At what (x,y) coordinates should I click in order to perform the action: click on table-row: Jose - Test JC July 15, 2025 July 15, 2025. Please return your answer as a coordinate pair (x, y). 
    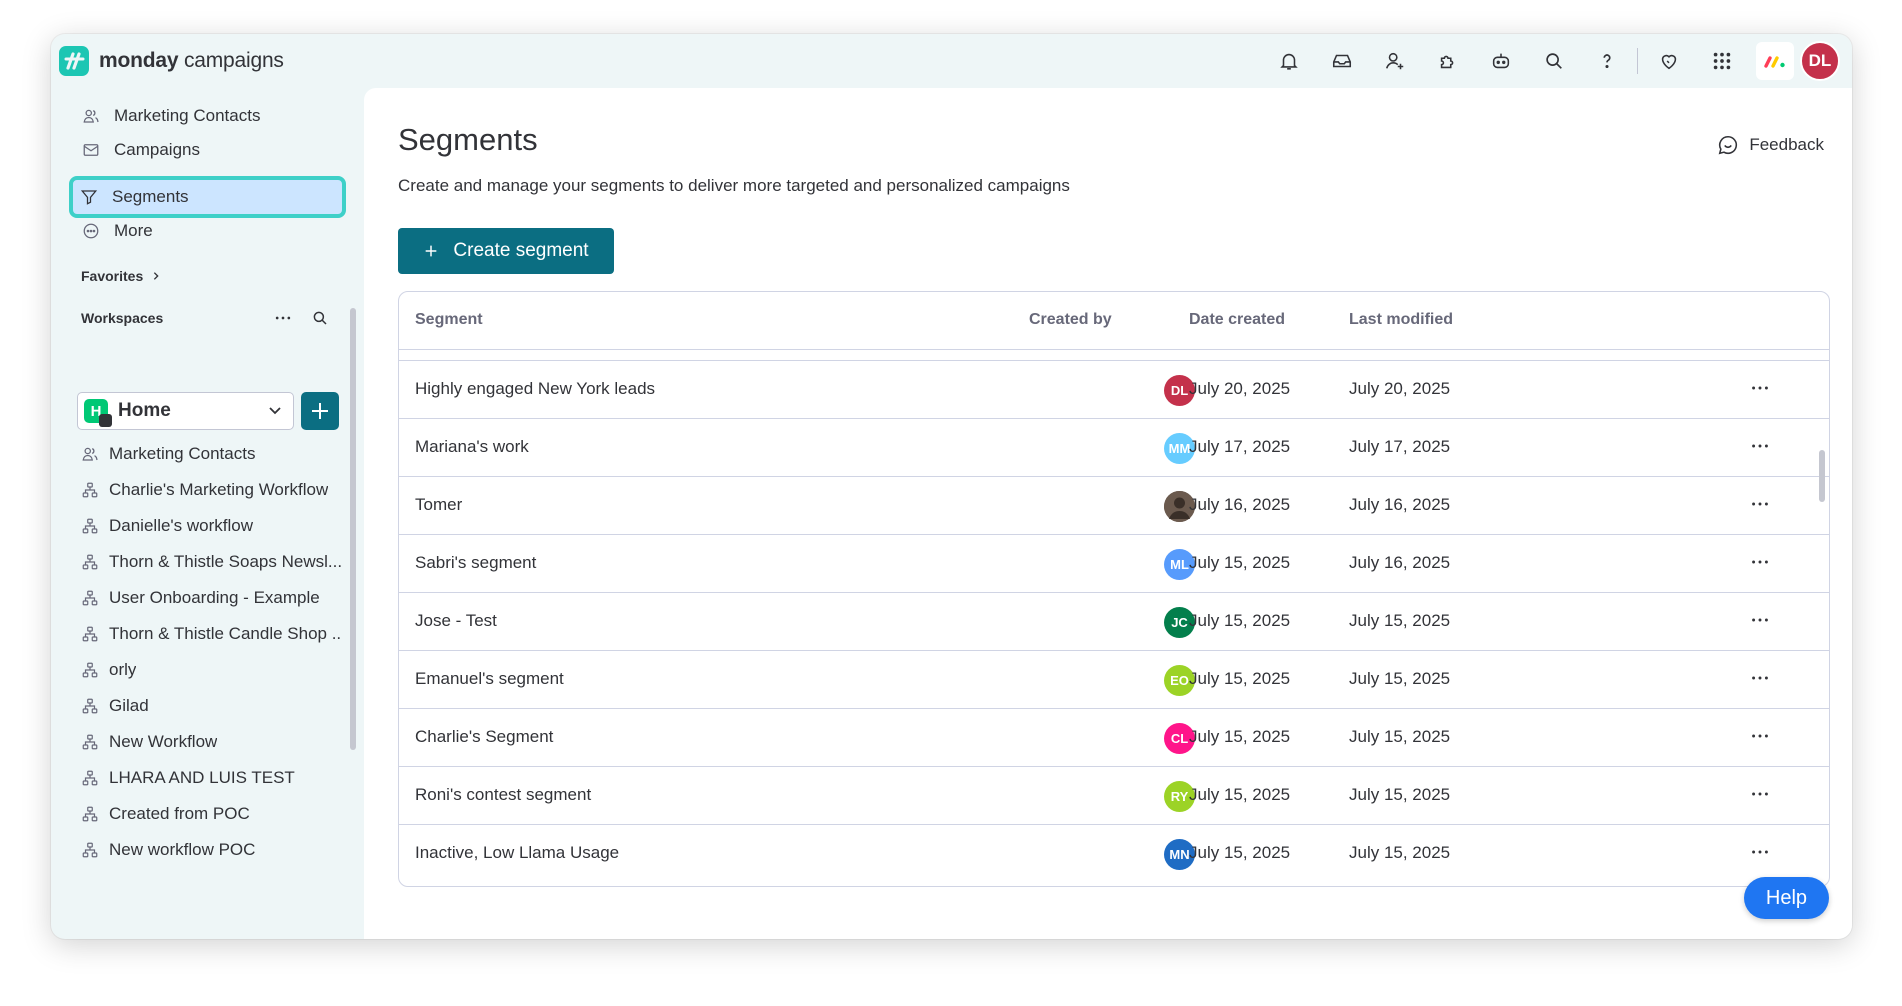
    Looking at the image, I should click on (1114, 621).